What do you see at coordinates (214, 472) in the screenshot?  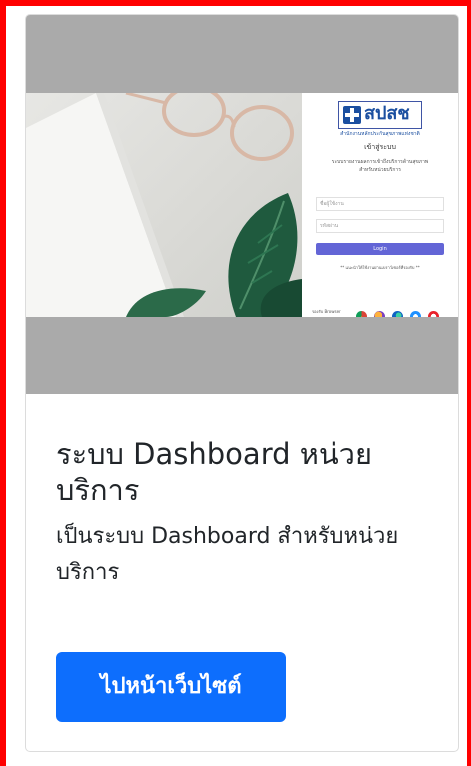 I see `card-title: ระบบ Dashboard หน่วยบริการ` at bounding box center [214, 472].